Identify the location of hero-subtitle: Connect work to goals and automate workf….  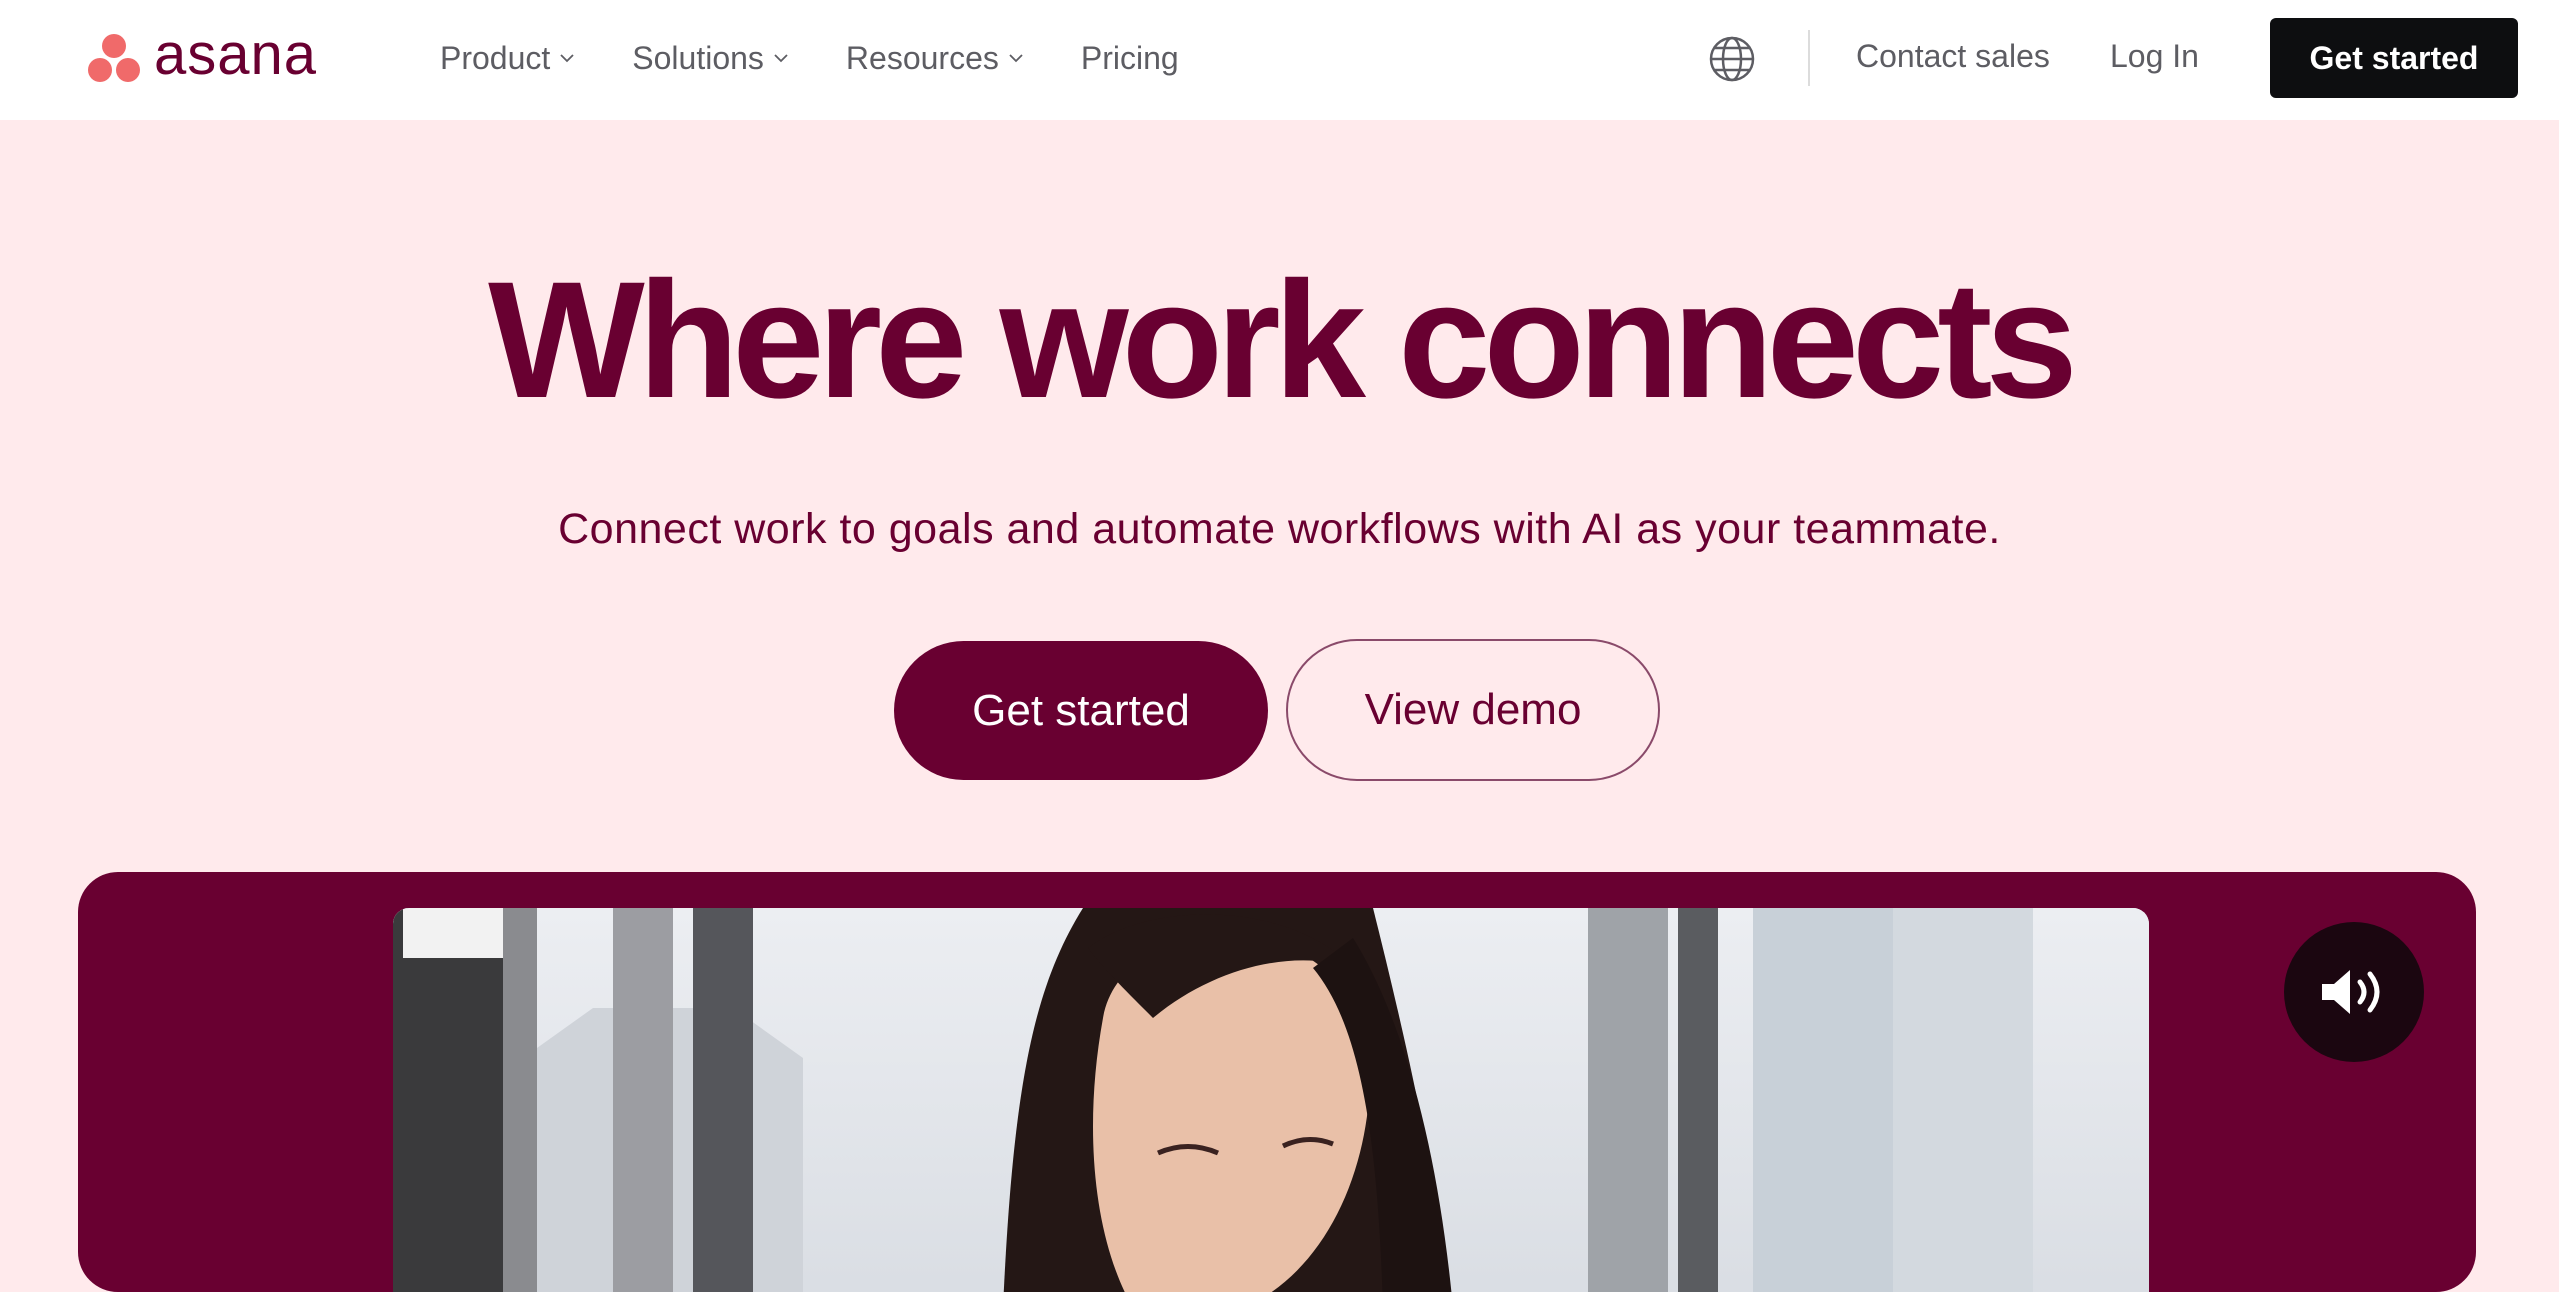
(1279, 529).